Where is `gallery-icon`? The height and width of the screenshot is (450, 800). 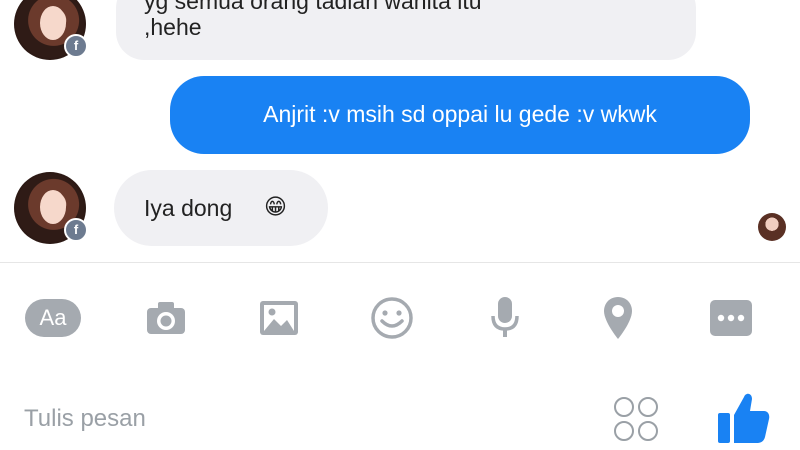
gallery-icon is located at coordinates (279, 318).